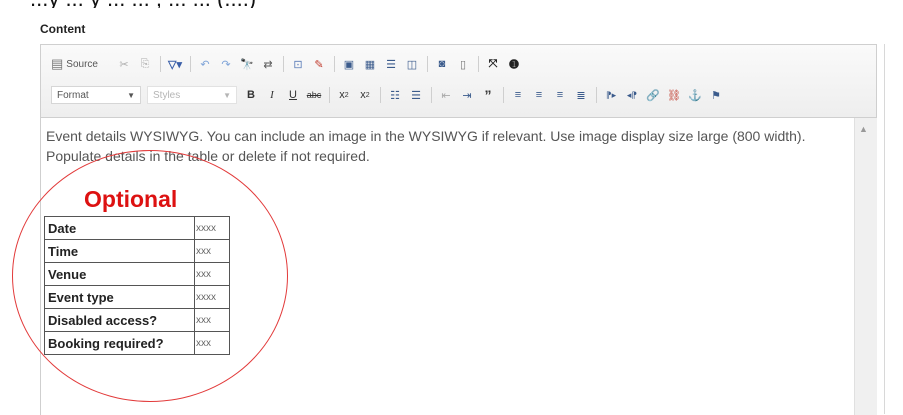 The height and width of the screenshot is (415, 903). Describe the element at coordinates (192, 95) in the screenshot. I see `styles-dropdown: Styles ▼` at that location.